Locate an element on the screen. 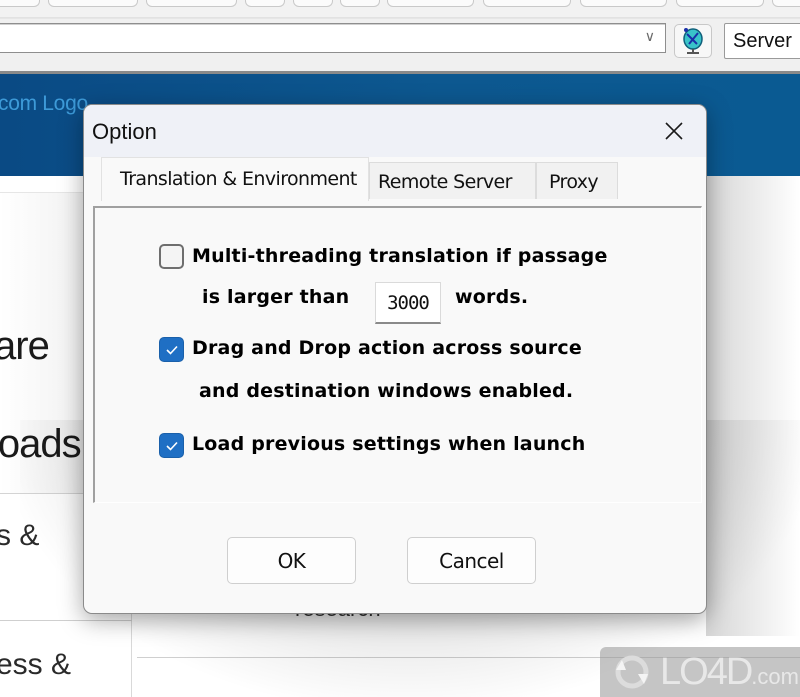 The height and width of the screenshot is (697, 800). drag-drop-label: Drag and Drop action across source is located at coordinates (387, 348).